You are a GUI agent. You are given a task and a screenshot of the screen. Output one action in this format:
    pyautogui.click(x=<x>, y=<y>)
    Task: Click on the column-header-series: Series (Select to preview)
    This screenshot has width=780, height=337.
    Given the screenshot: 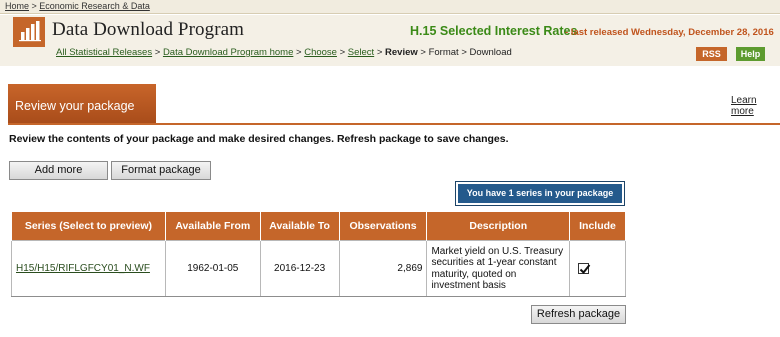 What is the action you would take?
    pyautogui.click(x=88, y=226)
    